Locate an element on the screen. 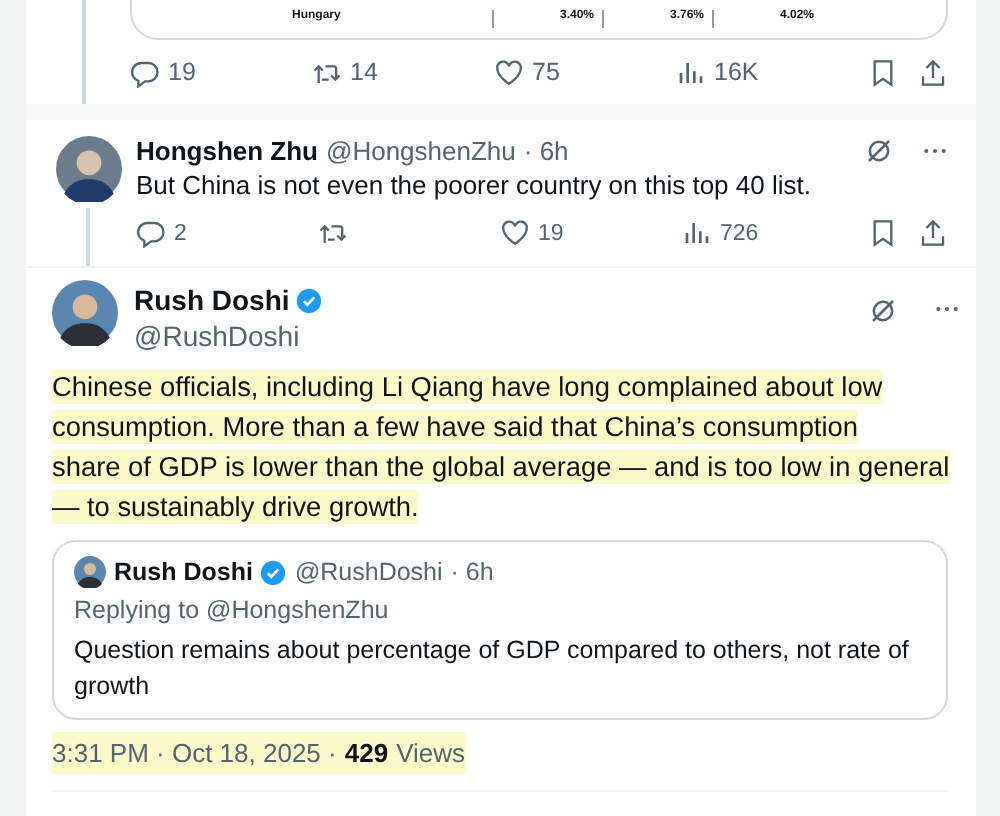  reply-text: But China is not even the poorer country on this top 40 list. is located at coordinates (474, 185).